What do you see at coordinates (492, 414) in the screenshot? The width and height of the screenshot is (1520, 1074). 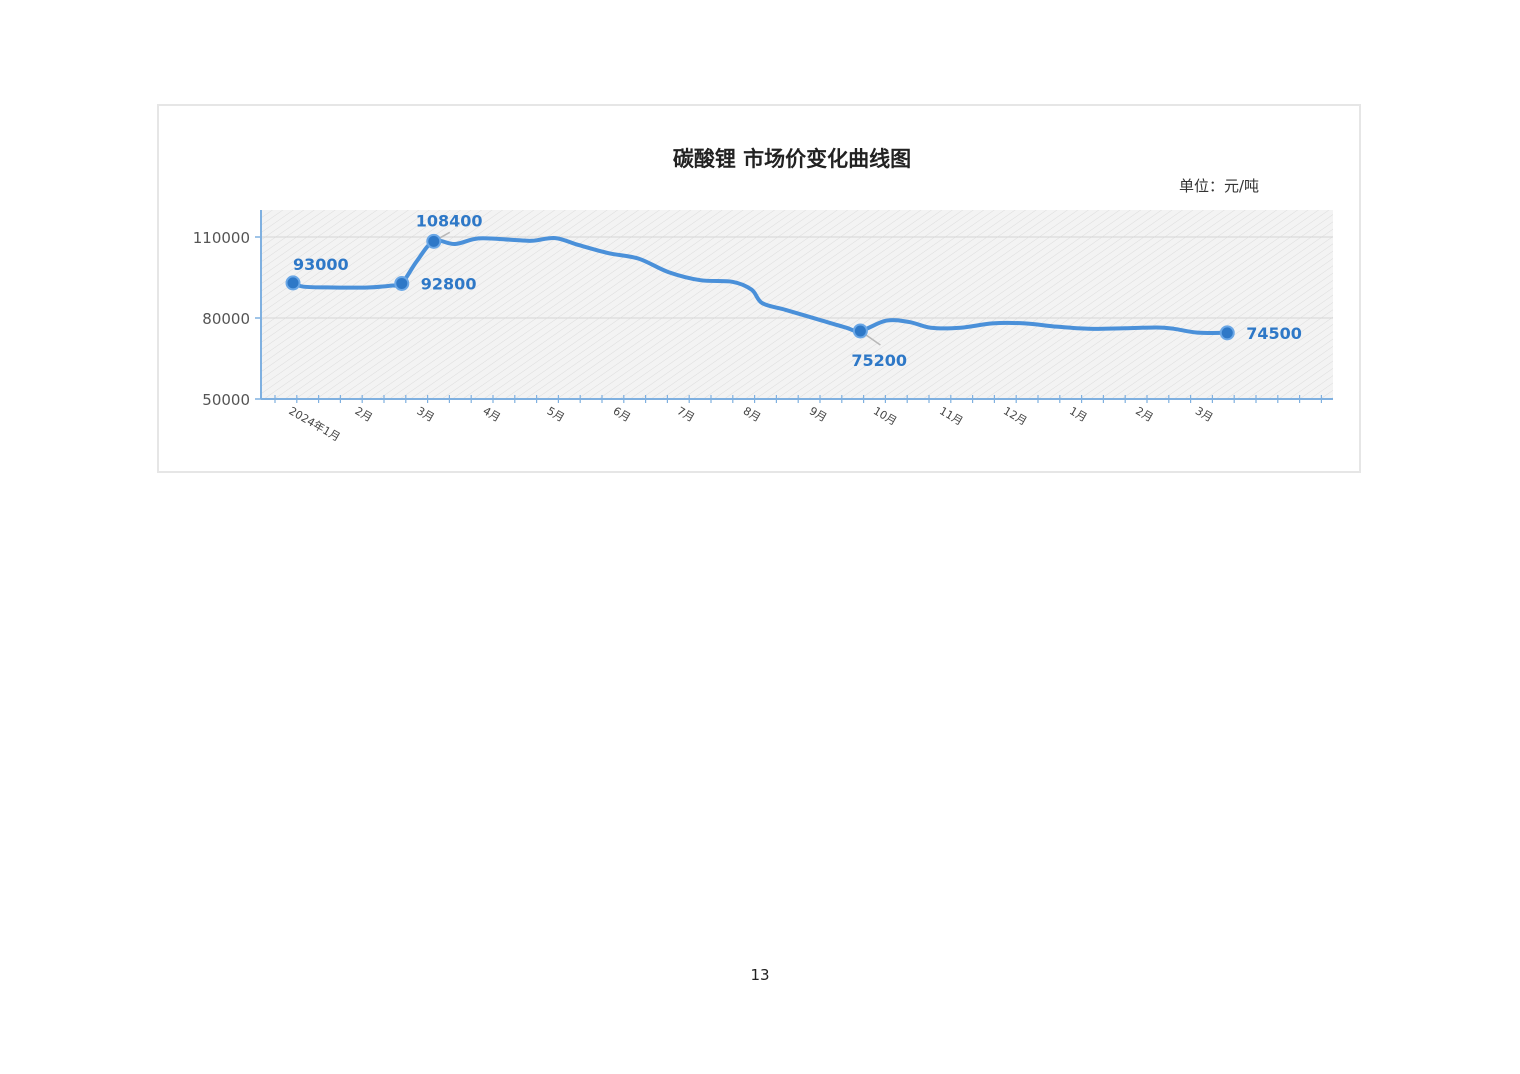 I see `x-tick-label: 4月` at bounding box center [492, 414].